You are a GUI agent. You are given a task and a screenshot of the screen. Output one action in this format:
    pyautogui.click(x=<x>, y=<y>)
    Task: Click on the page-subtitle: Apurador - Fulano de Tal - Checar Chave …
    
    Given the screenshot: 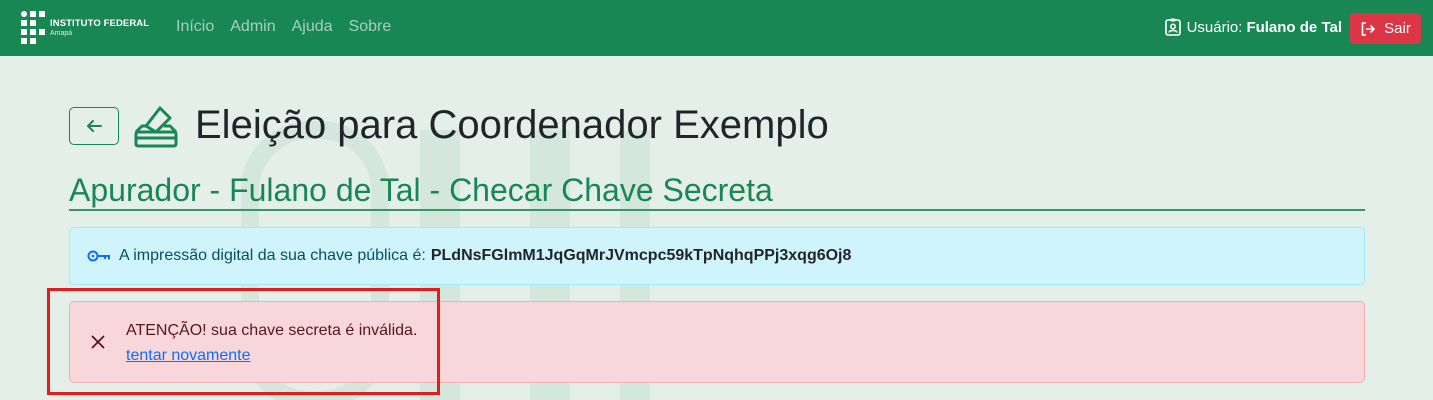 What is the action you would take?
    pyautogui.click(x=421, y=190)
    